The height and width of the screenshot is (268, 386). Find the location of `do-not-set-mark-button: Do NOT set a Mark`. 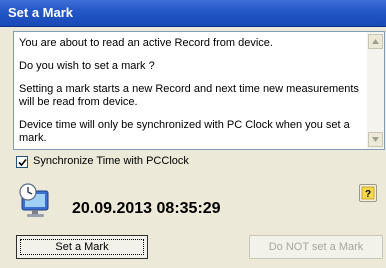

do-not-set-mark-button: Do NOT set a Mark is located at coordinates (316, 247).